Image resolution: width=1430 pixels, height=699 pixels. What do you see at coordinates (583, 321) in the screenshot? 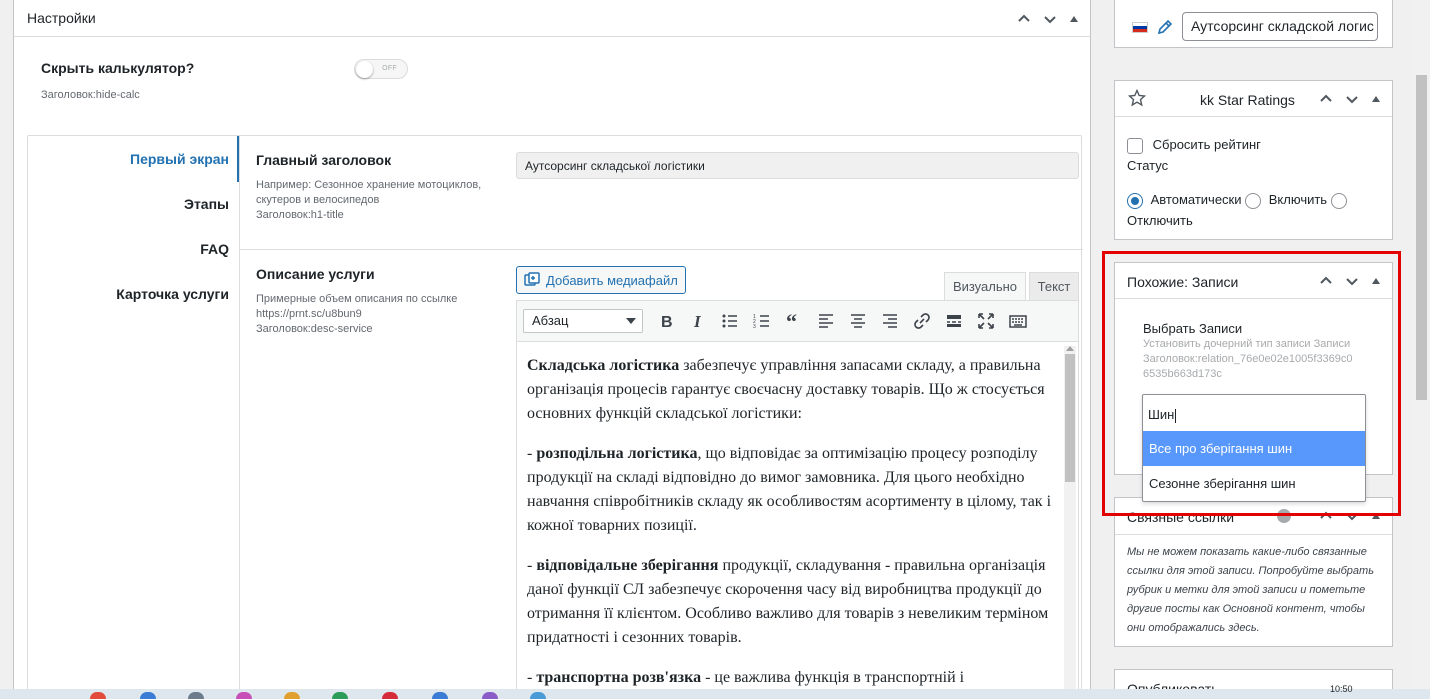
I see `format-select: Абзац` at bounding box center [583, 321].